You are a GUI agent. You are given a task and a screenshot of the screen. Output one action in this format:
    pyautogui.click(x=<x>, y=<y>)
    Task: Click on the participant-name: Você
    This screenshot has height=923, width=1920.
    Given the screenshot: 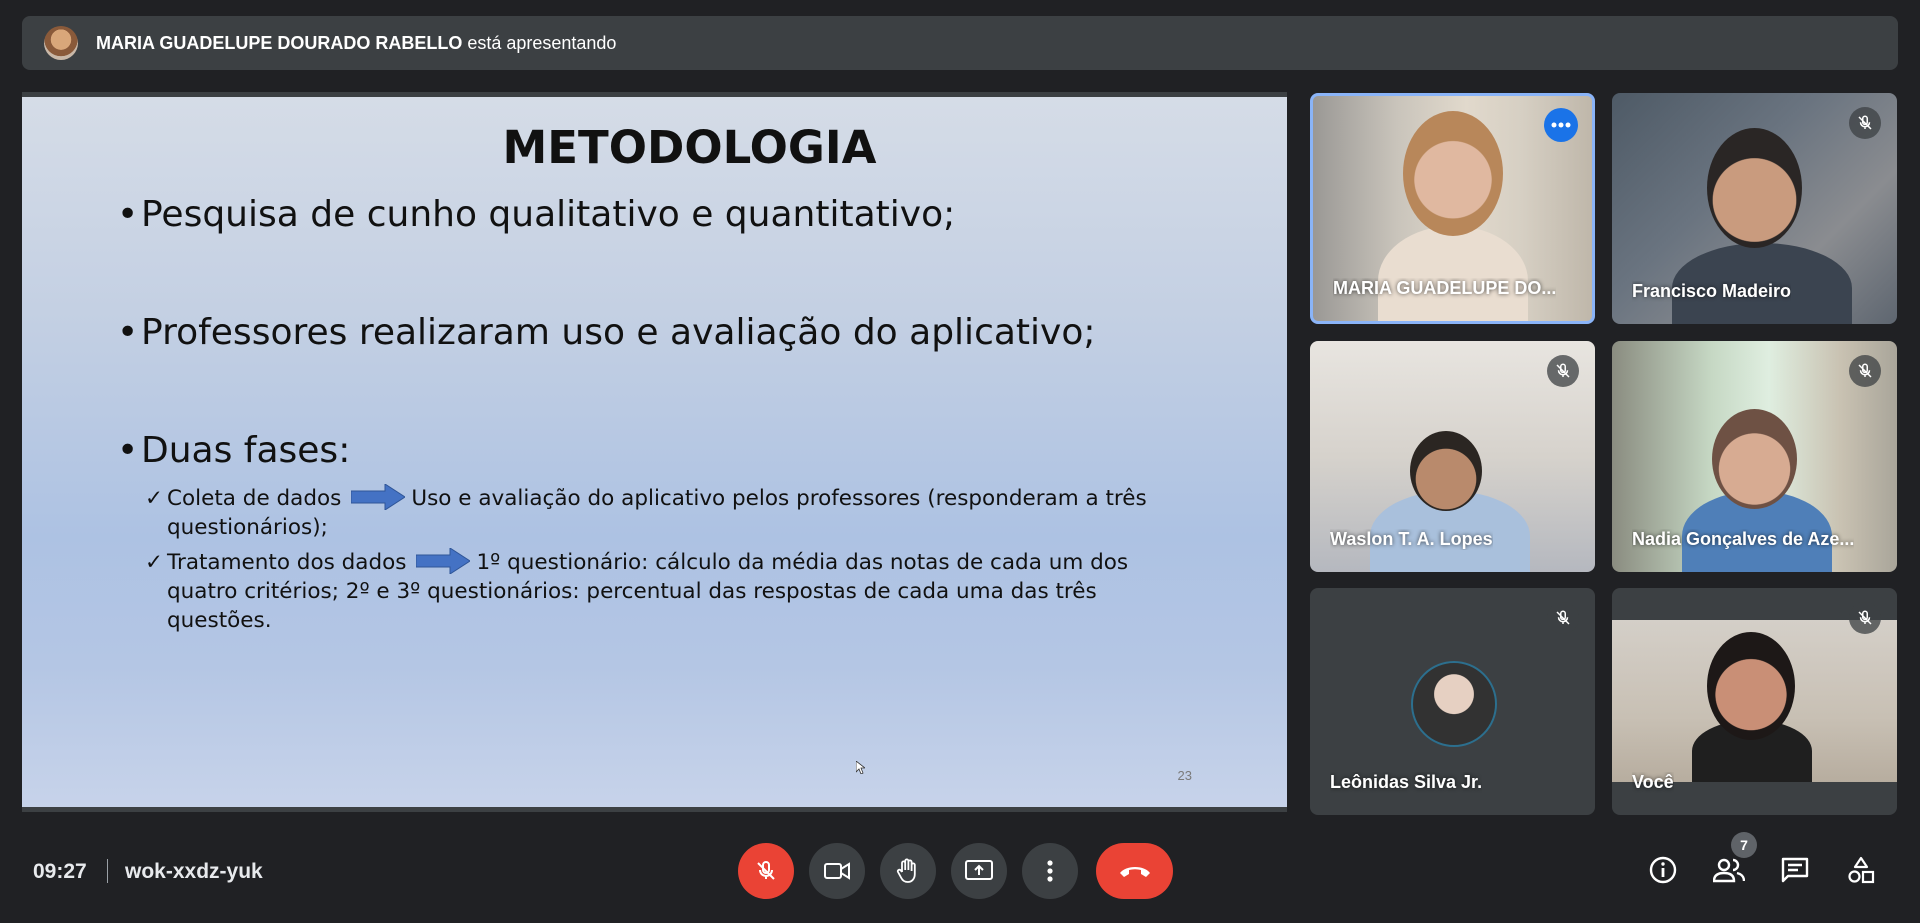 What is the action you would take?
    pyautogui.click(x=1653, y=782)
    